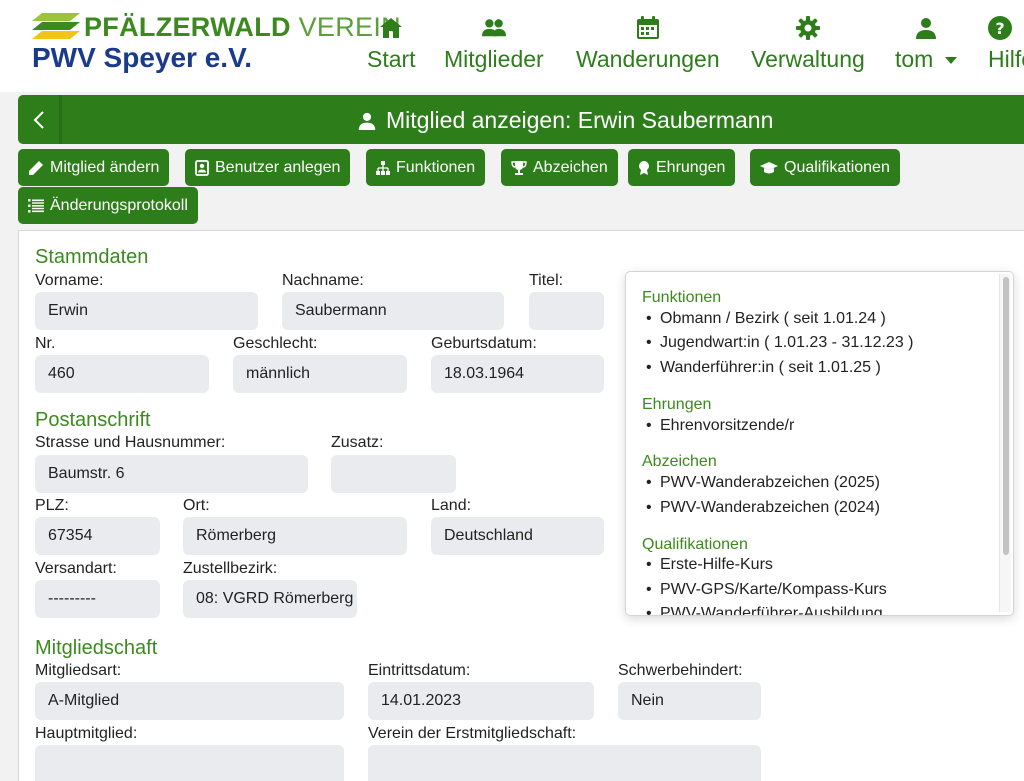 This screenshot has width=1024, height=781. Describe the element at coordinates (189, 701) in the screenshot. I see `field-mitgliedsart: A-Mitglied` at that location.